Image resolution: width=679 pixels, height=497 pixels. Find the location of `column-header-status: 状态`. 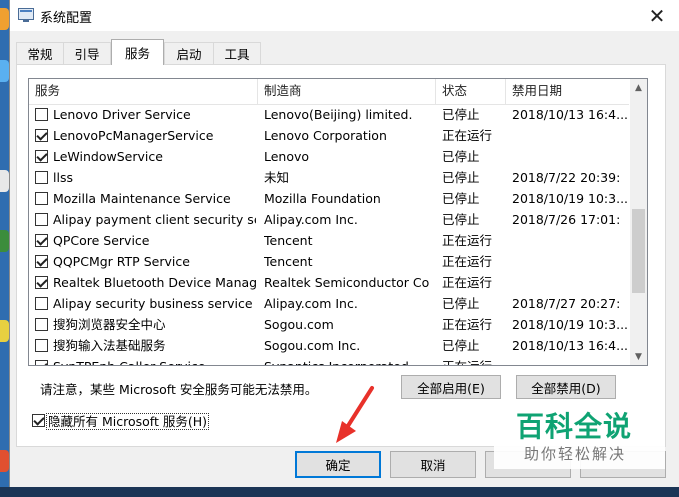

column-header-status: 状态 is located at coordinates (471, 91).